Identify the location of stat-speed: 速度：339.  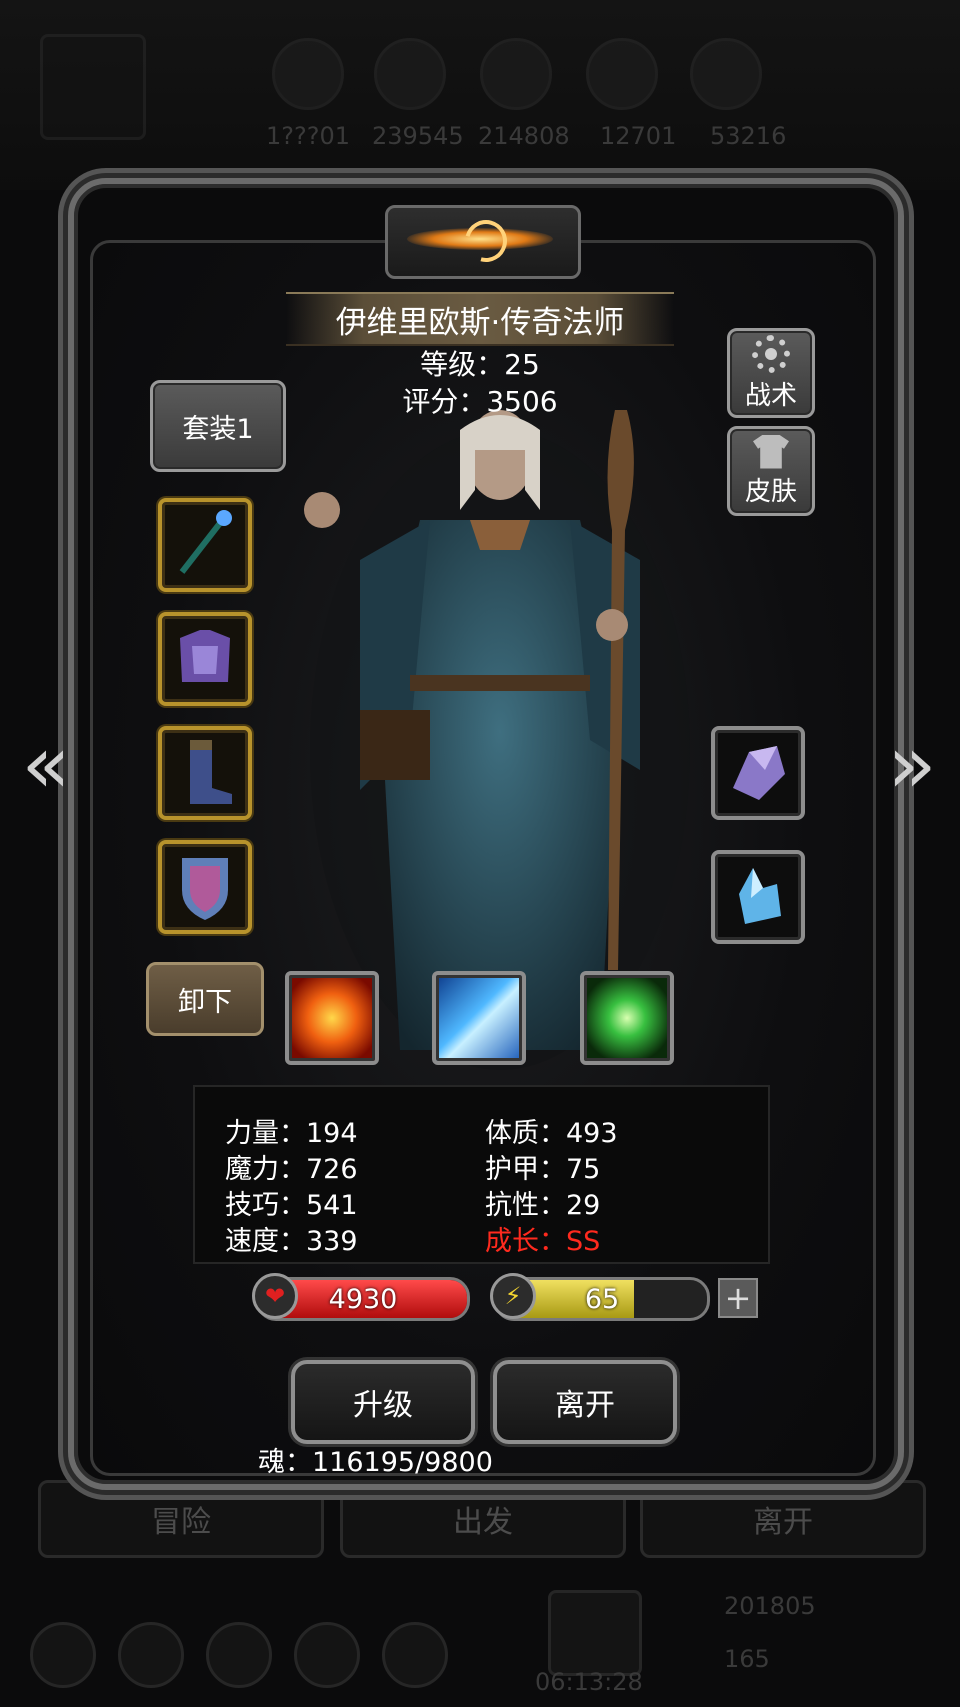
(291, 1241).